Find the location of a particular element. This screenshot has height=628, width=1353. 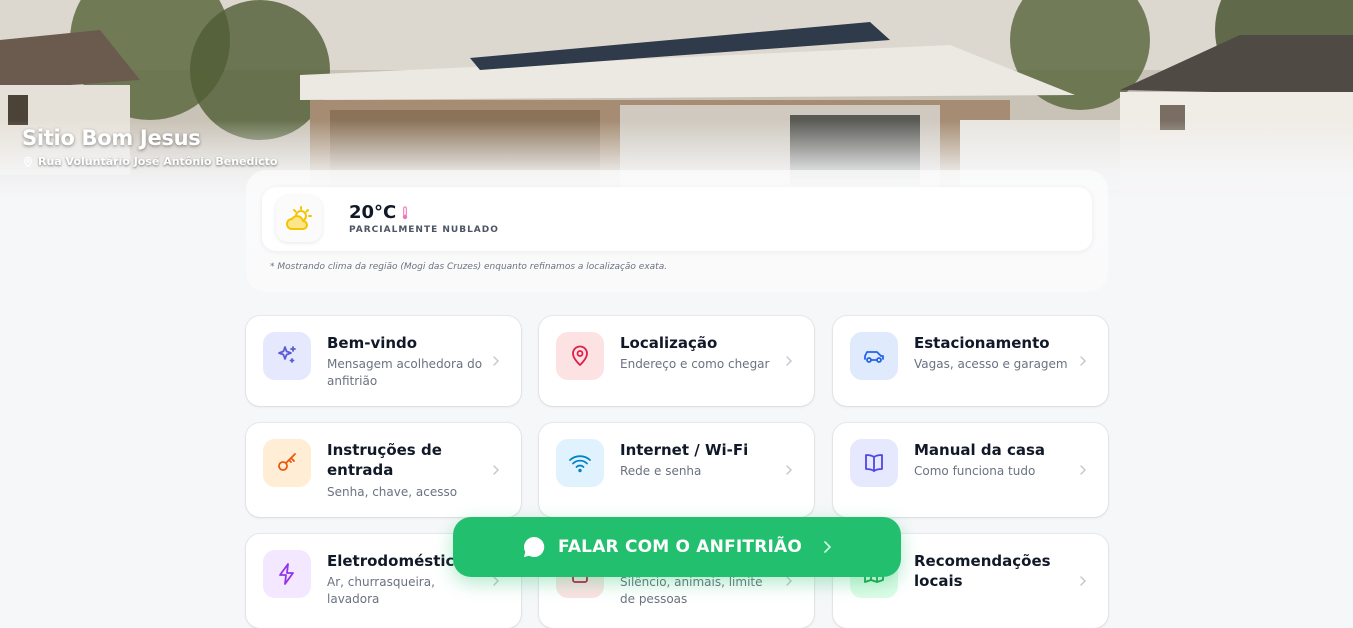

card-subtitle: Como funciona tudo is located at coordinates (975, 471).